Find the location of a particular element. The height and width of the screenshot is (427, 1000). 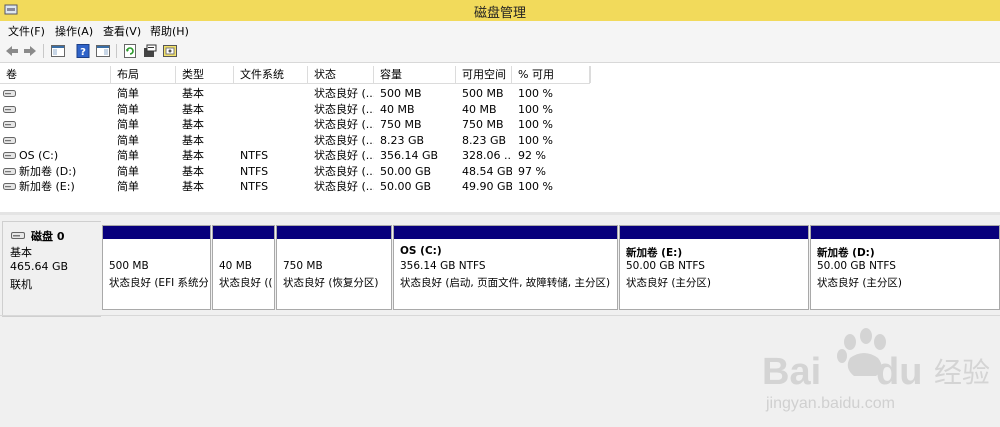

partition-size: 356.14 GB NTFS is located at coordinates (443, 266).